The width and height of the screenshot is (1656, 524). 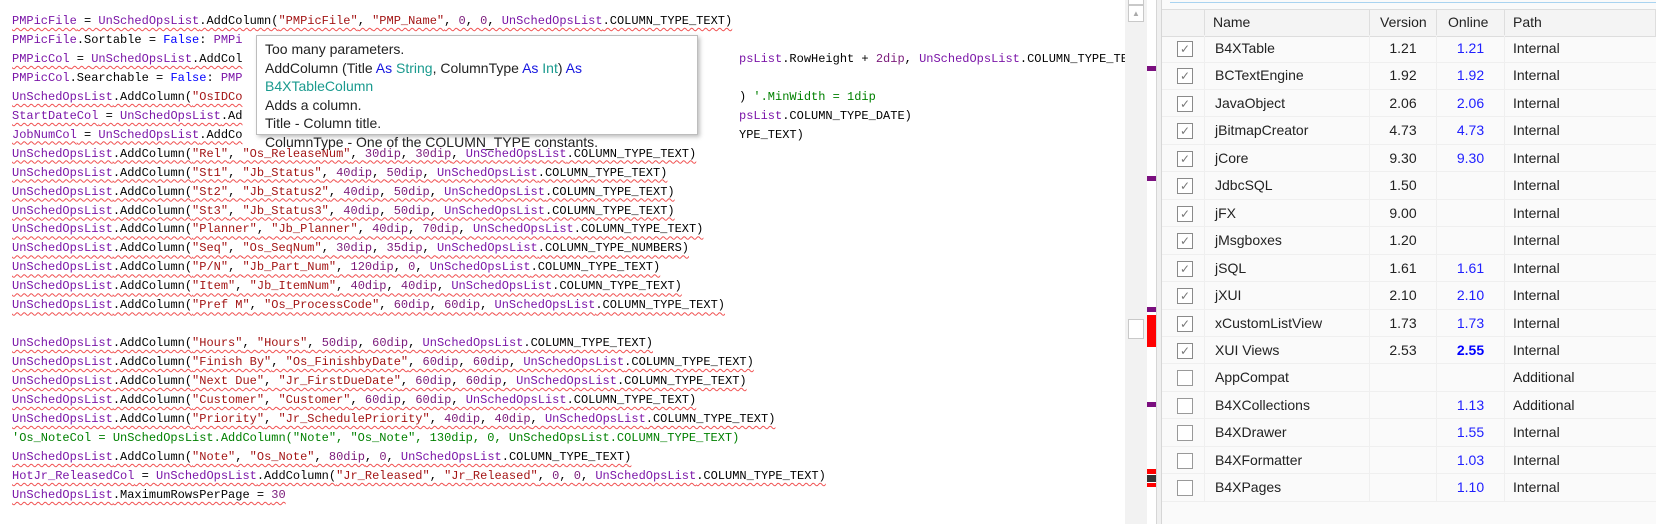 I want to click on editor-vertical-scrollbar: ▲, so click(x=1136, y=262).